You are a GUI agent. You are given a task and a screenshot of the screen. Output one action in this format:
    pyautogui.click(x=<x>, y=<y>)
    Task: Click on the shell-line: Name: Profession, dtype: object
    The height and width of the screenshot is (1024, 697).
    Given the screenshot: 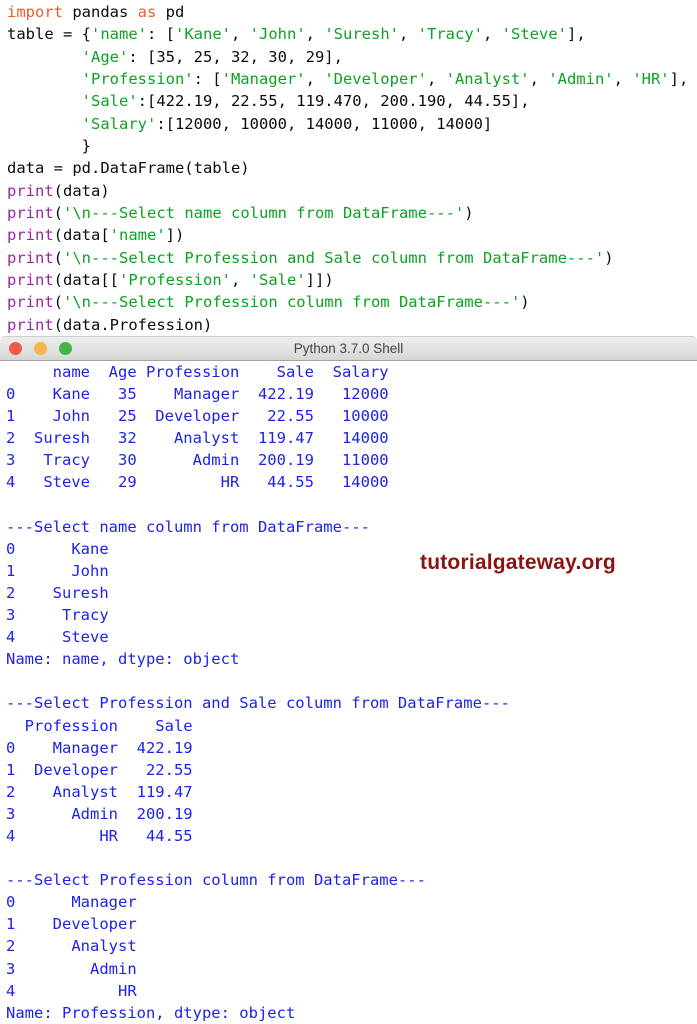 What is the action you would take?
    pyautogui.click(x=151, y=1012)
    